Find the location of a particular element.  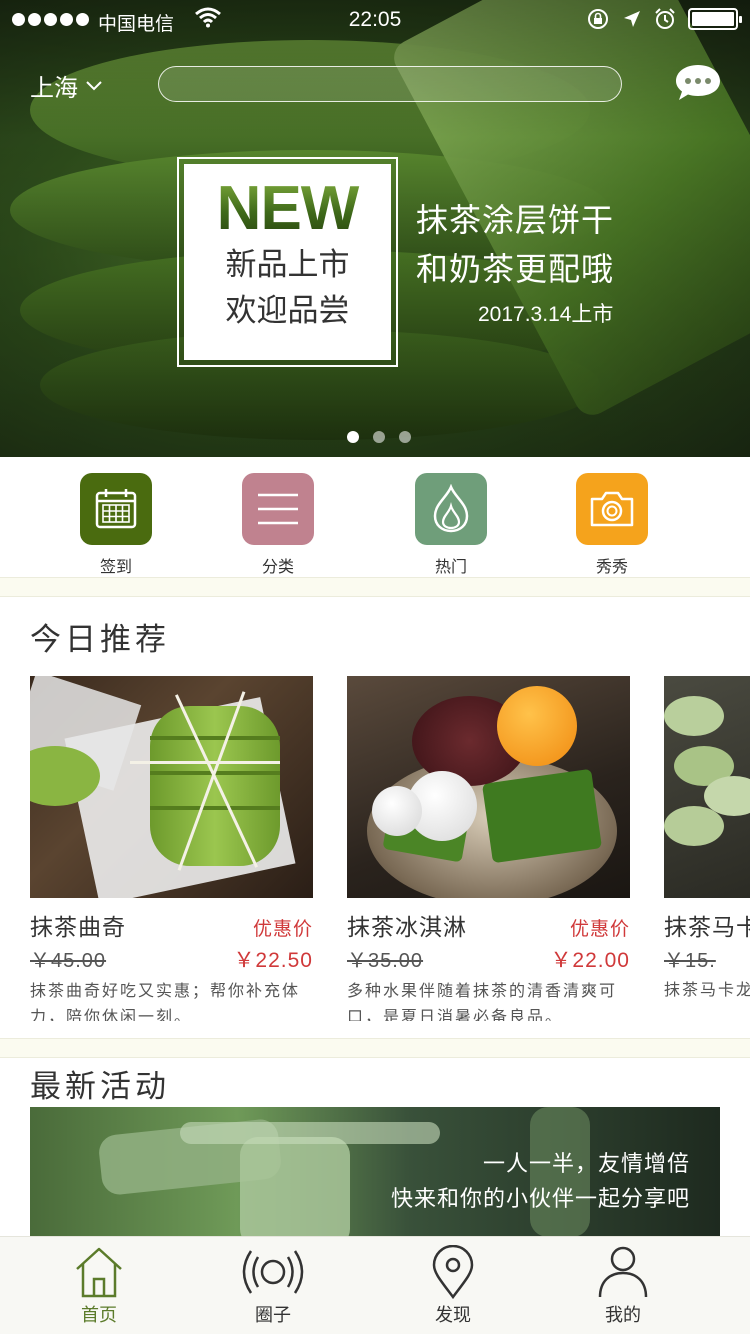

quick-entry-hot: 热门 is located at coordinates (451, 525).